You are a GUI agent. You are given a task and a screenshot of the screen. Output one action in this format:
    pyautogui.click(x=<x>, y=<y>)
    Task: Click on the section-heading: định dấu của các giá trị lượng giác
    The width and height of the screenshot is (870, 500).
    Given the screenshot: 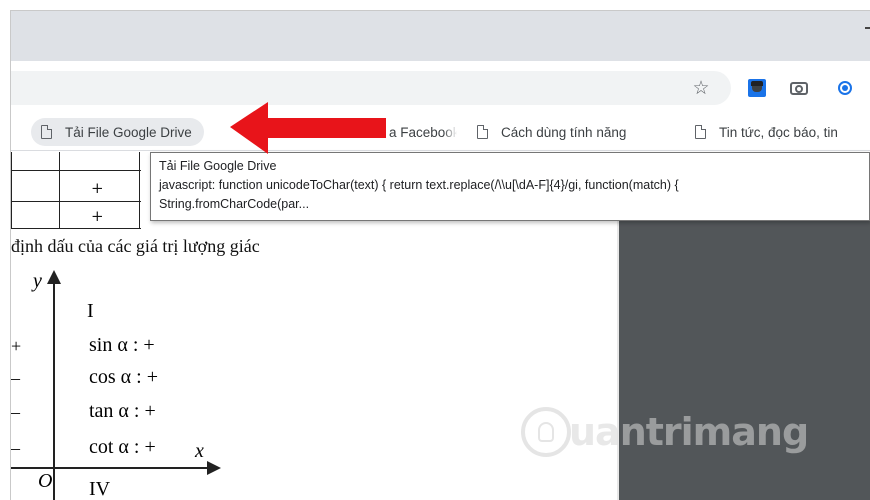 What is the action you would take?
    pyautogui.click(x=135, y=246)
    